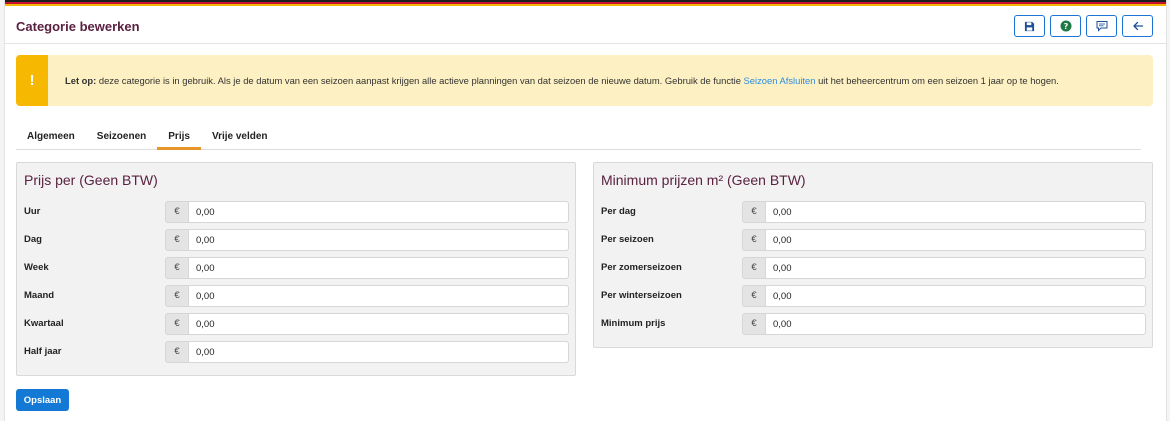 The height and width of the screenshot is (421, 1170). What do you see at coordinates (81, 80) in the screenshot?
I see `alert-prefix: Let op:` at bounding box center [81, 80].